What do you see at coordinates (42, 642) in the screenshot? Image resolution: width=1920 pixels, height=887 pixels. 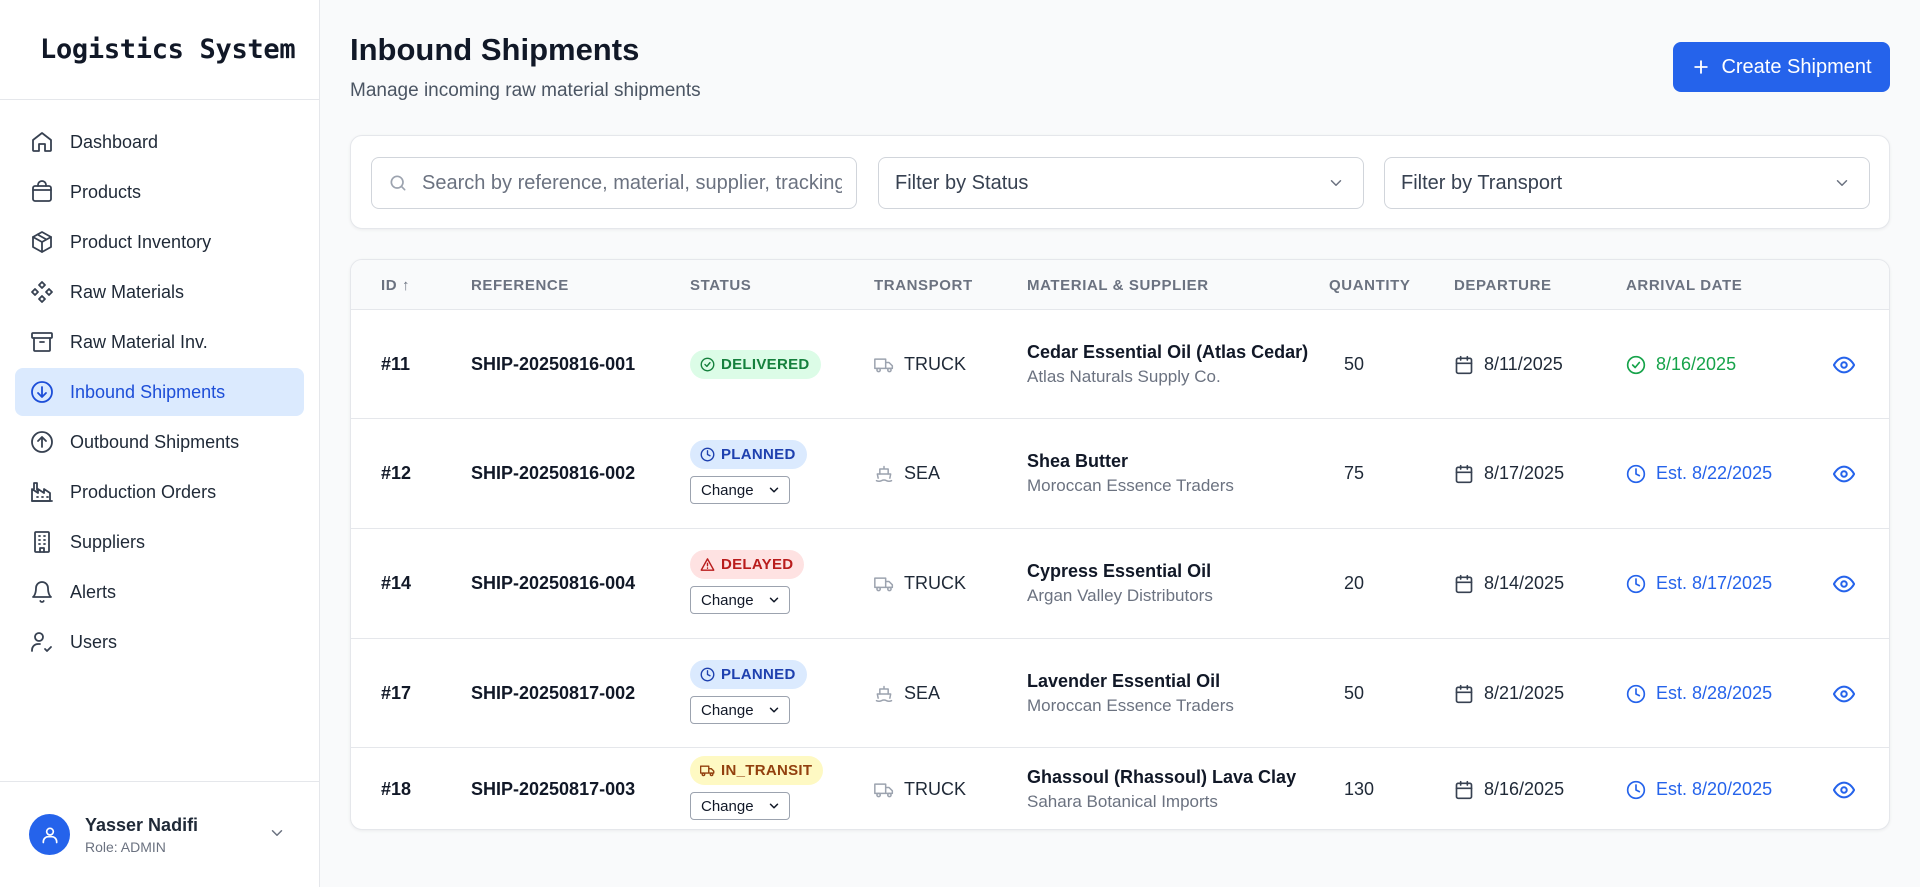 I see `user-check-icon` at bounding box center [42, 642].